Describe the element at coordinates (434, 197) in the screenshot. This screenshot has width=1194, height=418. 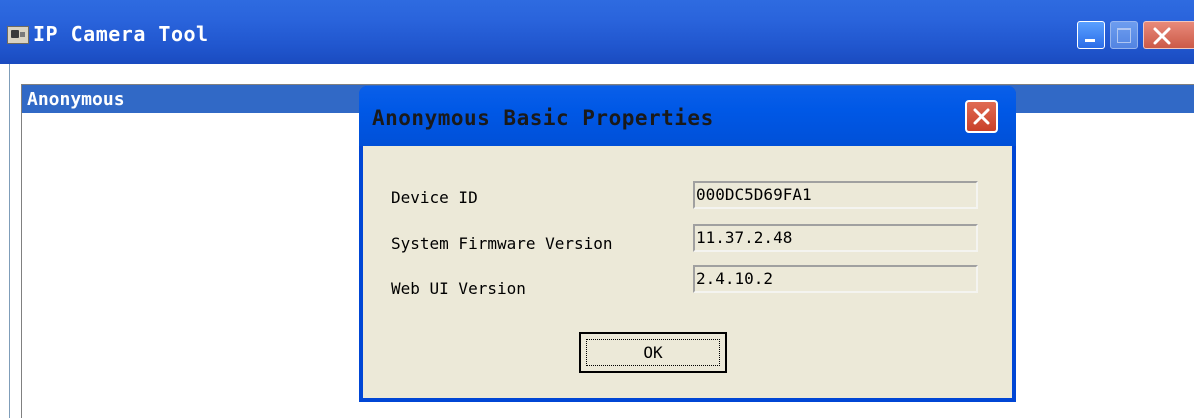
I see `device-id-label: Device ID` at that location.